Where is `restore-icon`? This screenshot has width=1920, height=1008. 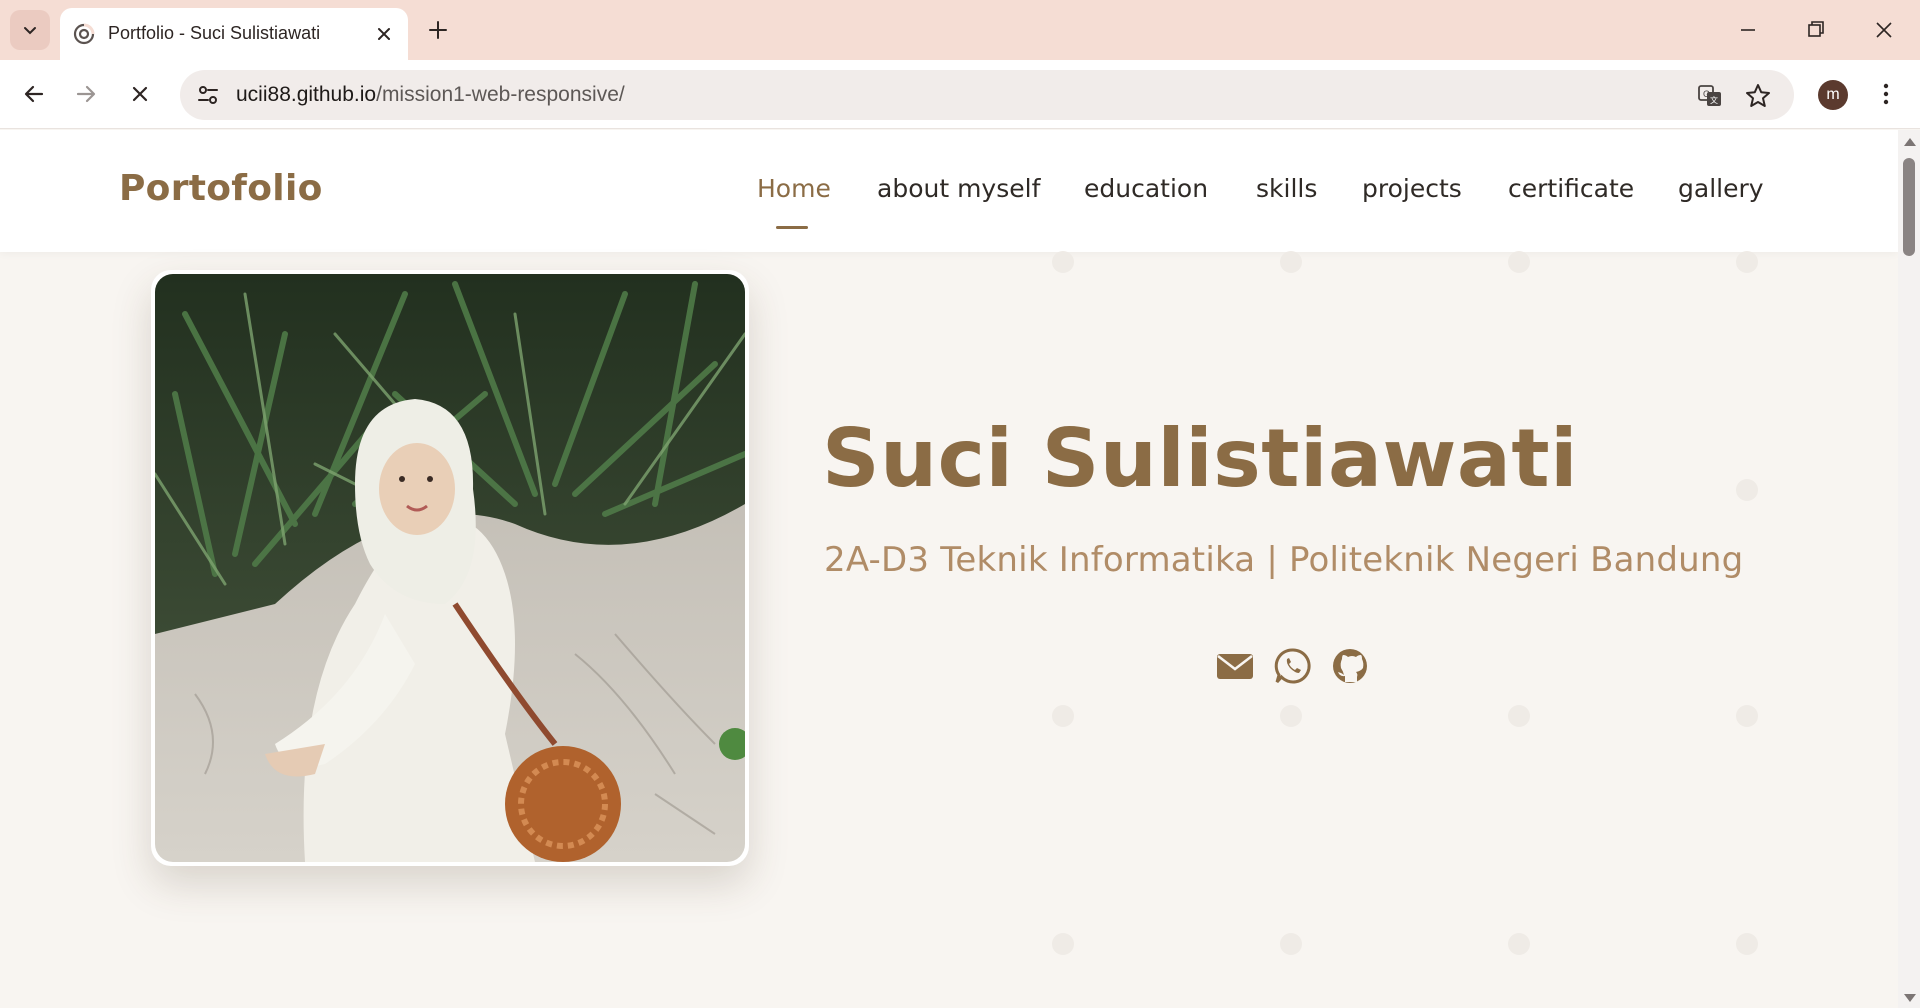 restore-icon is located at coordinates (1816, 30).